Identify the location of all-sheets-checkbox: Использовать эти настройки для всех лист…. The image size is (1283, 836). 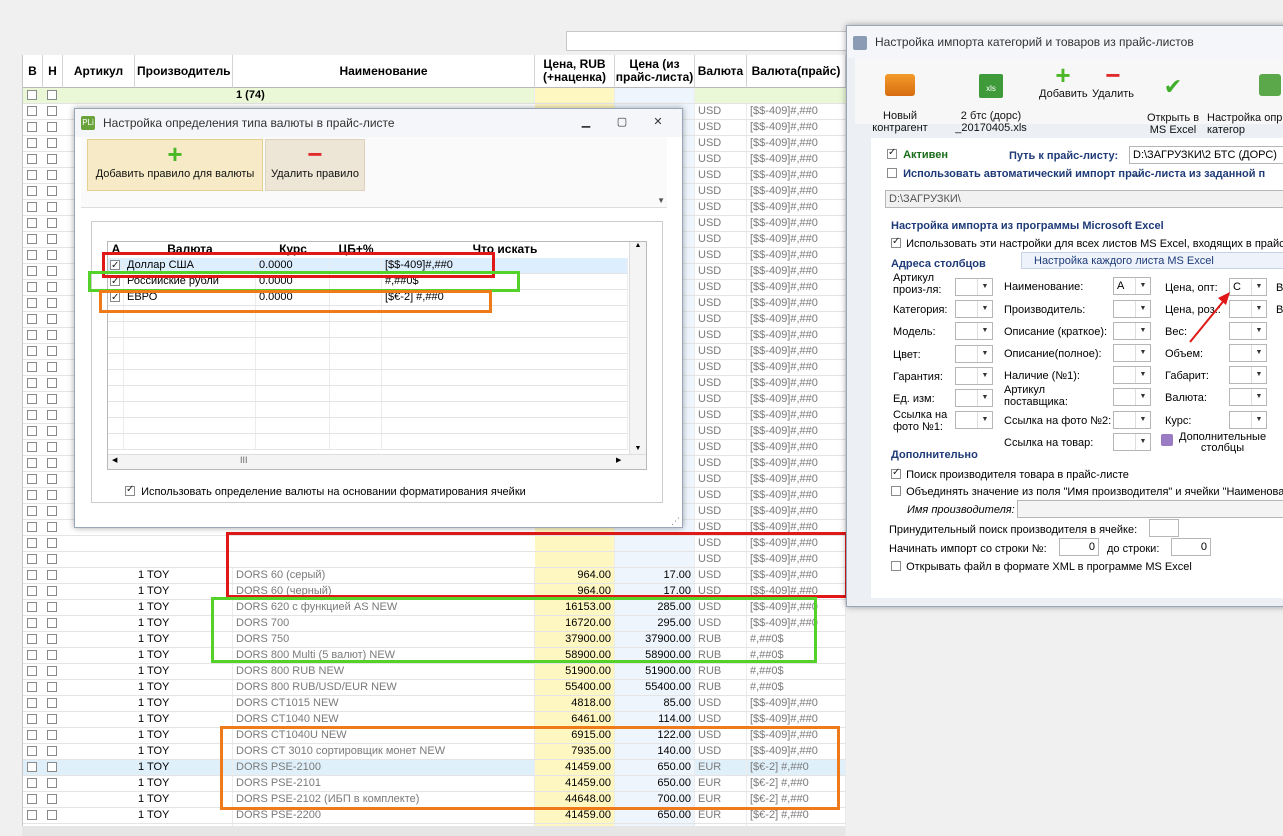
(1087, 243).